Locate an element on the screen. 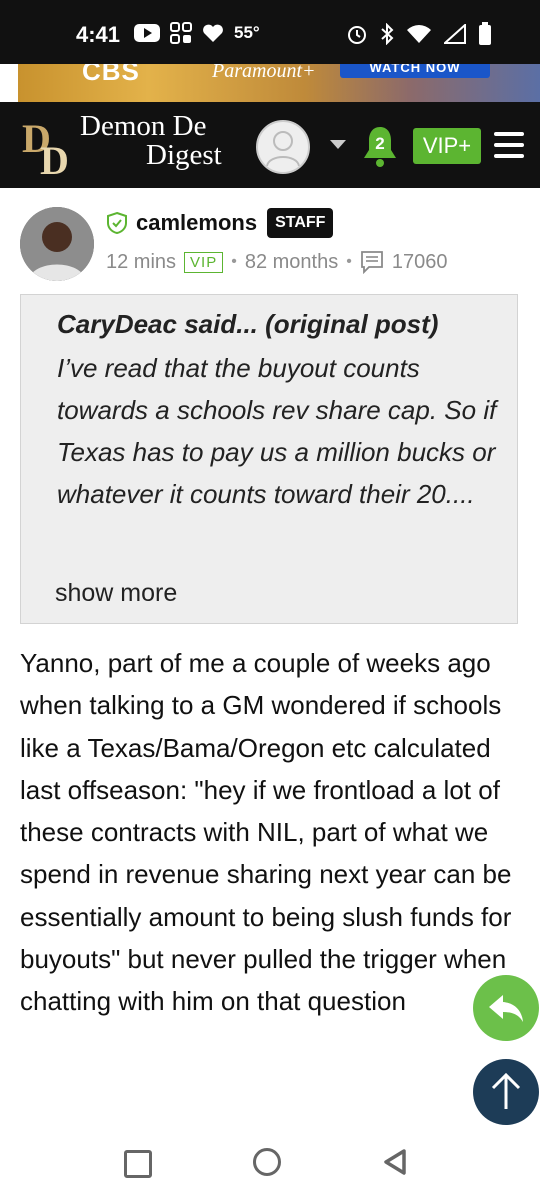 The height and width of the screenshot is (1200, 540). ad-watch-button: WATCH NOW is located at coordinates (415, 71).